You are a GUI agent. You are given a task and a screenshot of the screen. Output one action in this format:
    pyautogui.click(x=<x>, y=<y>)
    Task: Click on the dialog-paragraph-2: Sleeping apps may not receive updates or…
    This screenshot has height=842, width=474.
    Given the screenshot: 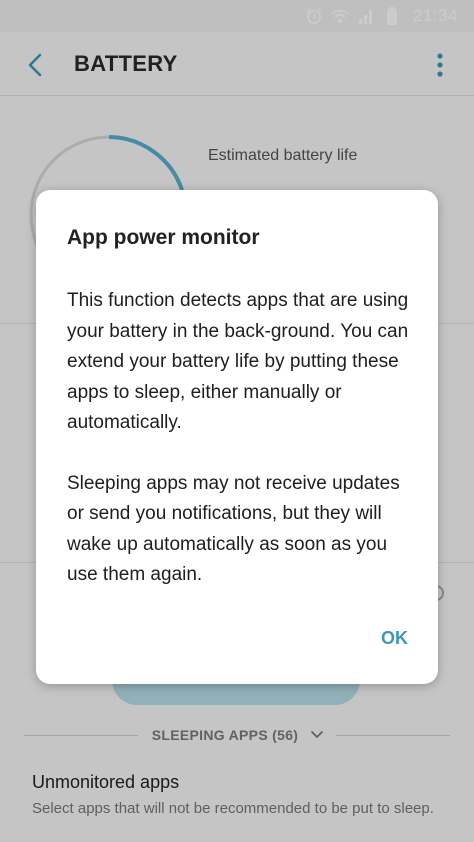 What is the action you would take?
    pyautogui.click(x=233, y=529)
    